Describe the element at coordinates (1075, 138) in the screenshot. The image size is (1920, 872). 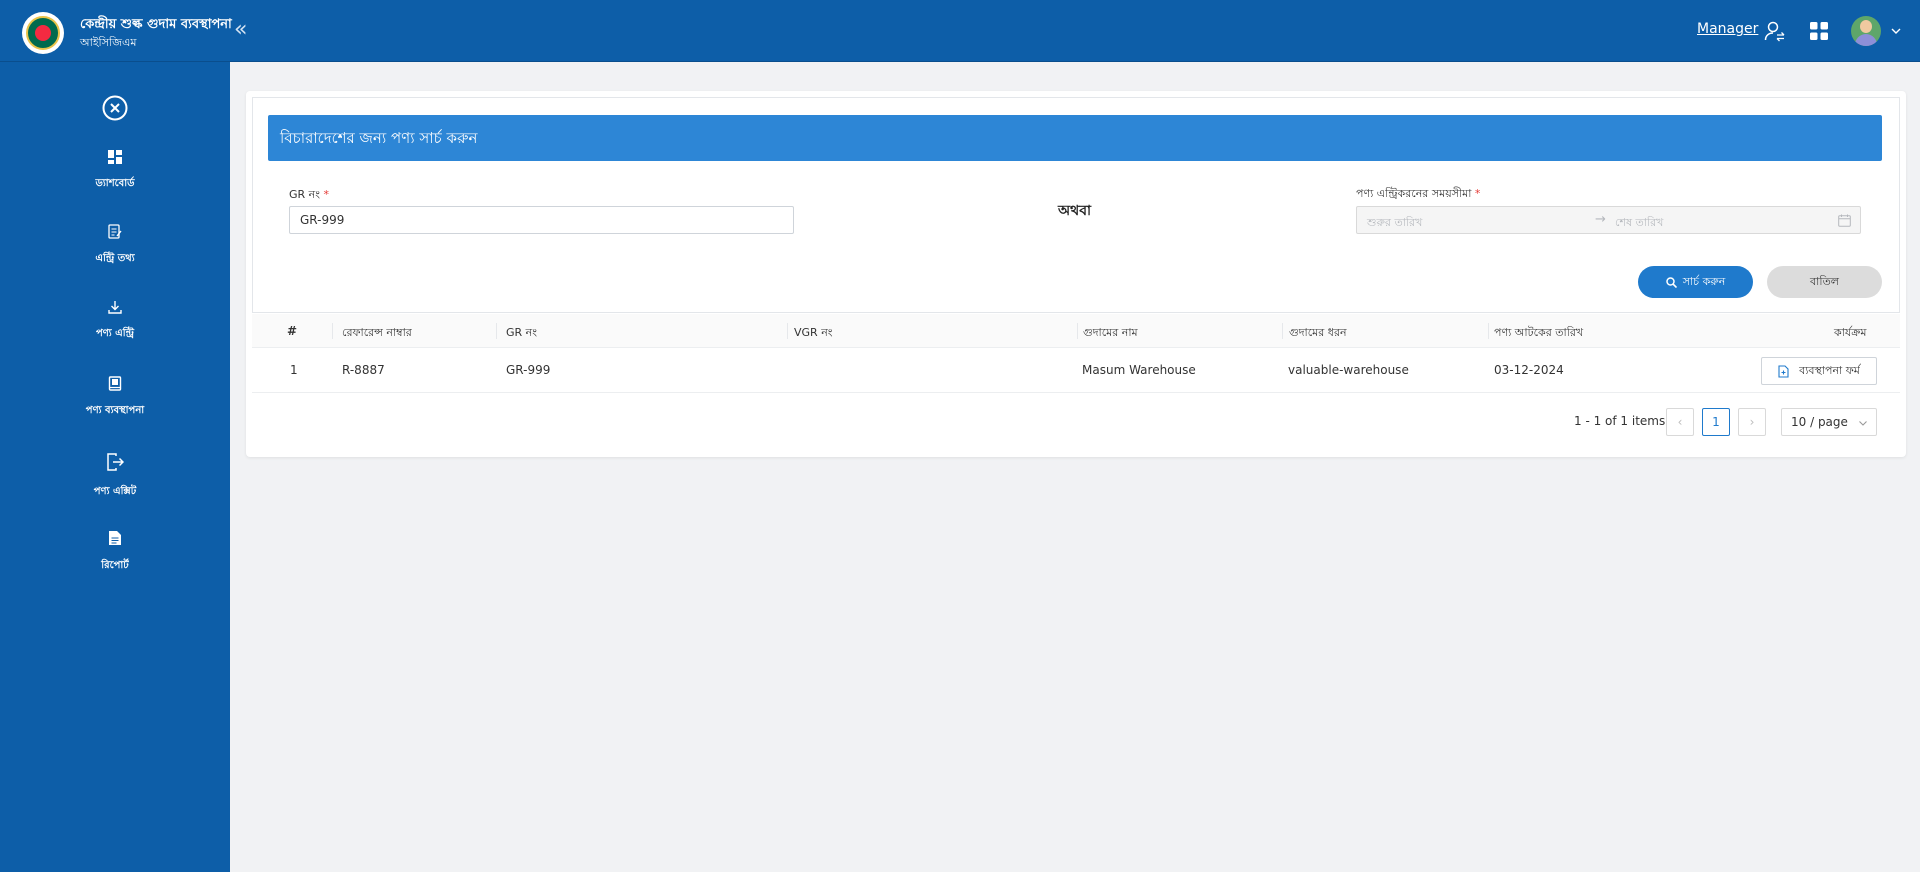
I see `search-panel-title: বিচারাদেশের জন্য পণ্য সার্চ করুন` at that location.